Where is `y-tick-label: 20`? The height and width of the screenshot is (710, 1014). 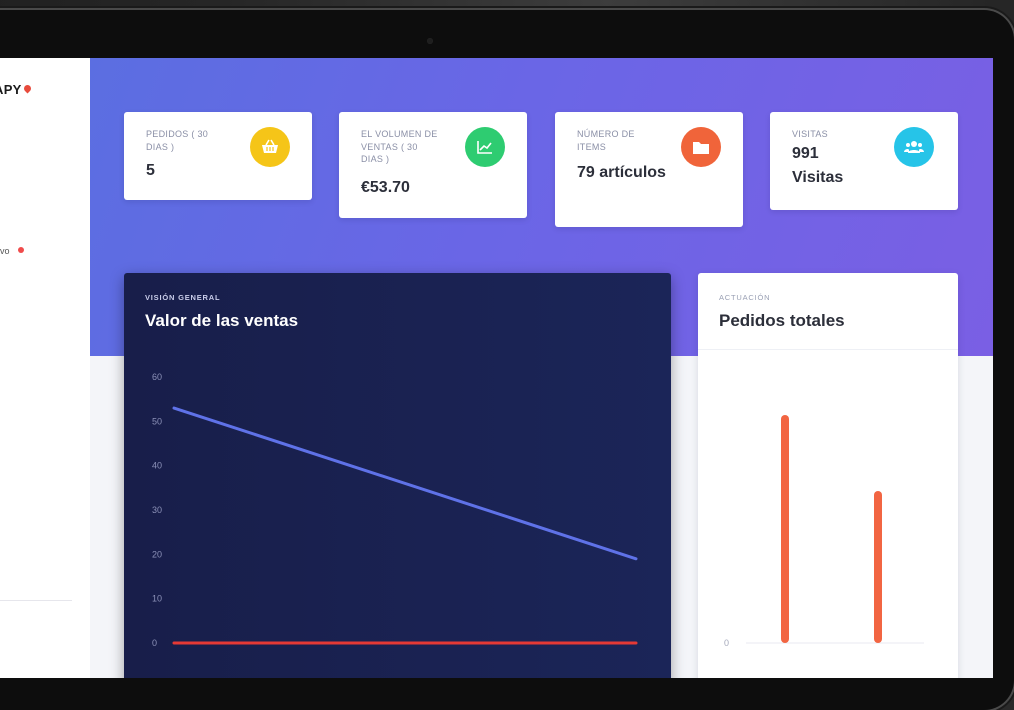
y-tick-label: 20 is located at coordinates (157, 554).